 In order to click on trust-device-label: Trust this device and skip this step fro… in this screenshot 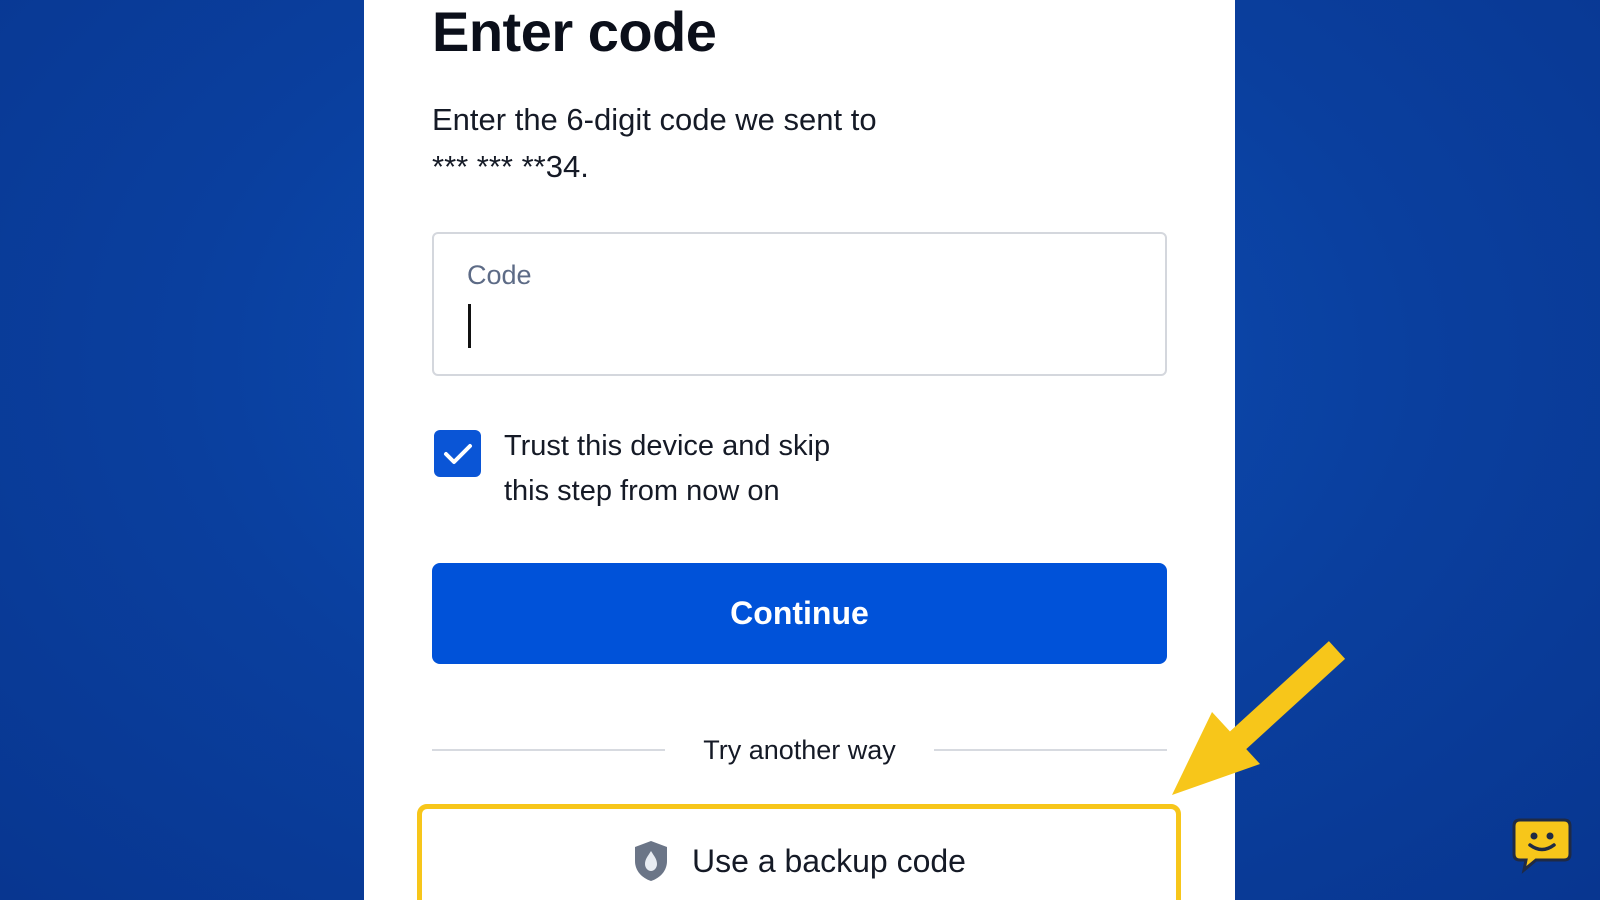, I will do `click(694, 469)`.